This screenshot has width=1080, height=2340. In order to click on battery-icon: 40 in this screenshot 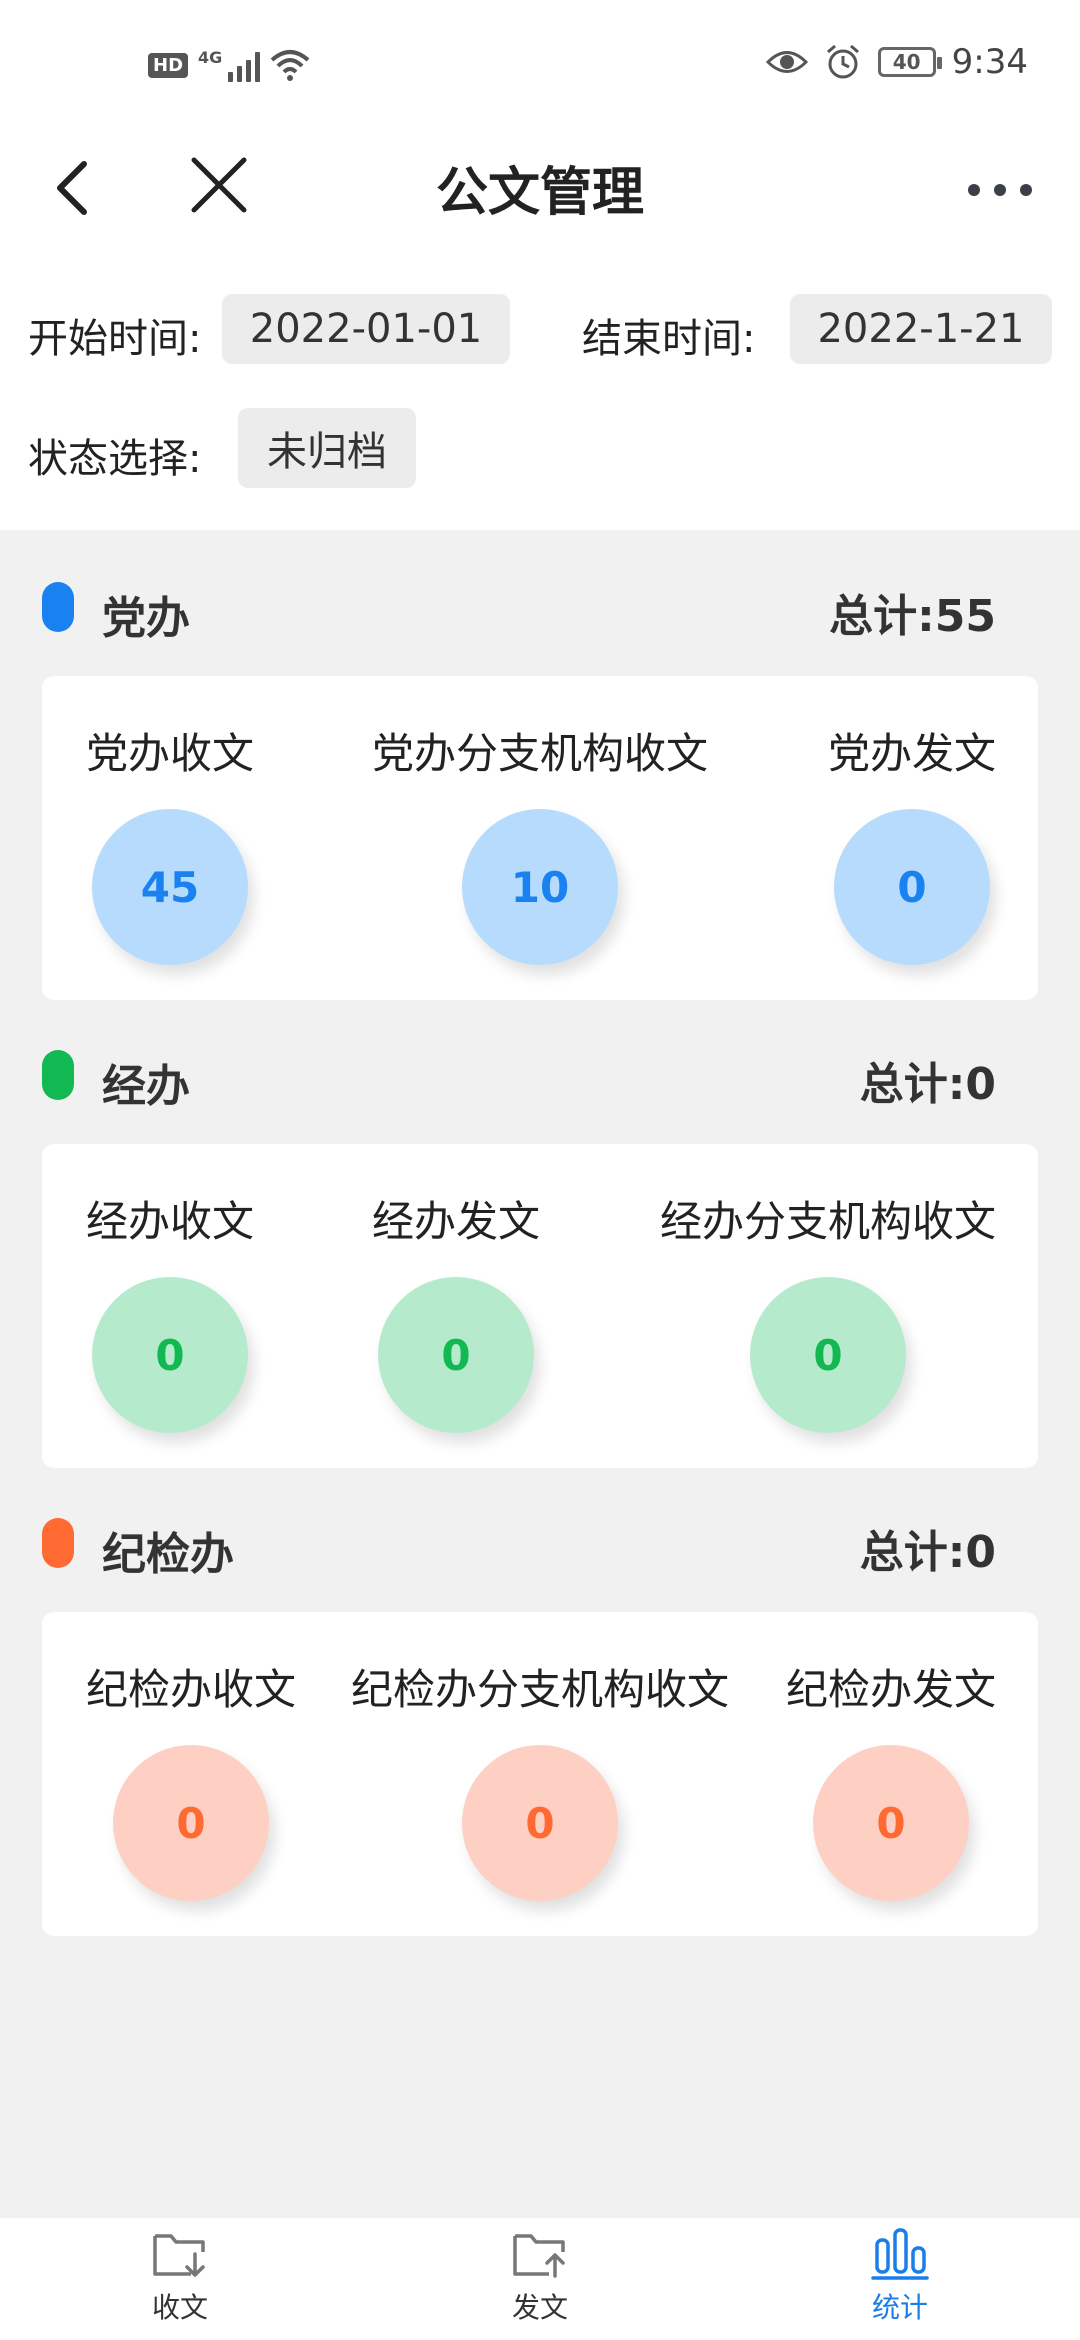, I will do `click(909, 62)`.